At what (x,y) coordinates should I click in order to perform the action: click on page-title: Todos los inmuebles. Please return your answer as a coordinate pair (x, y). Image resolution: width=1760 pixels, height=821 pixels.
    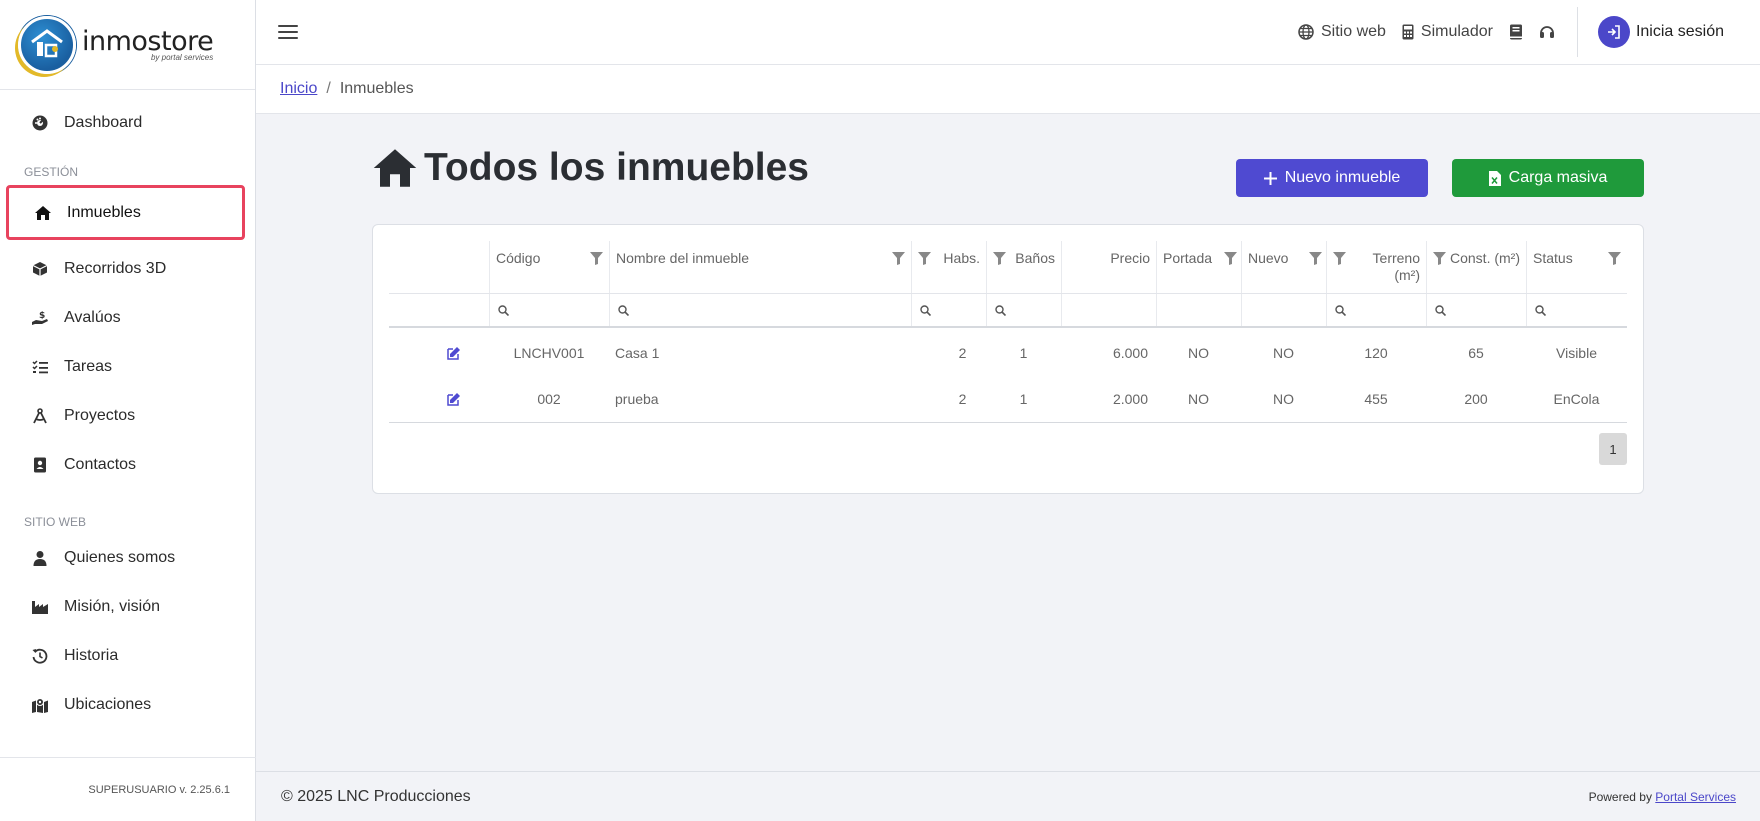
    Looking at the image, I should click on (590, 168).